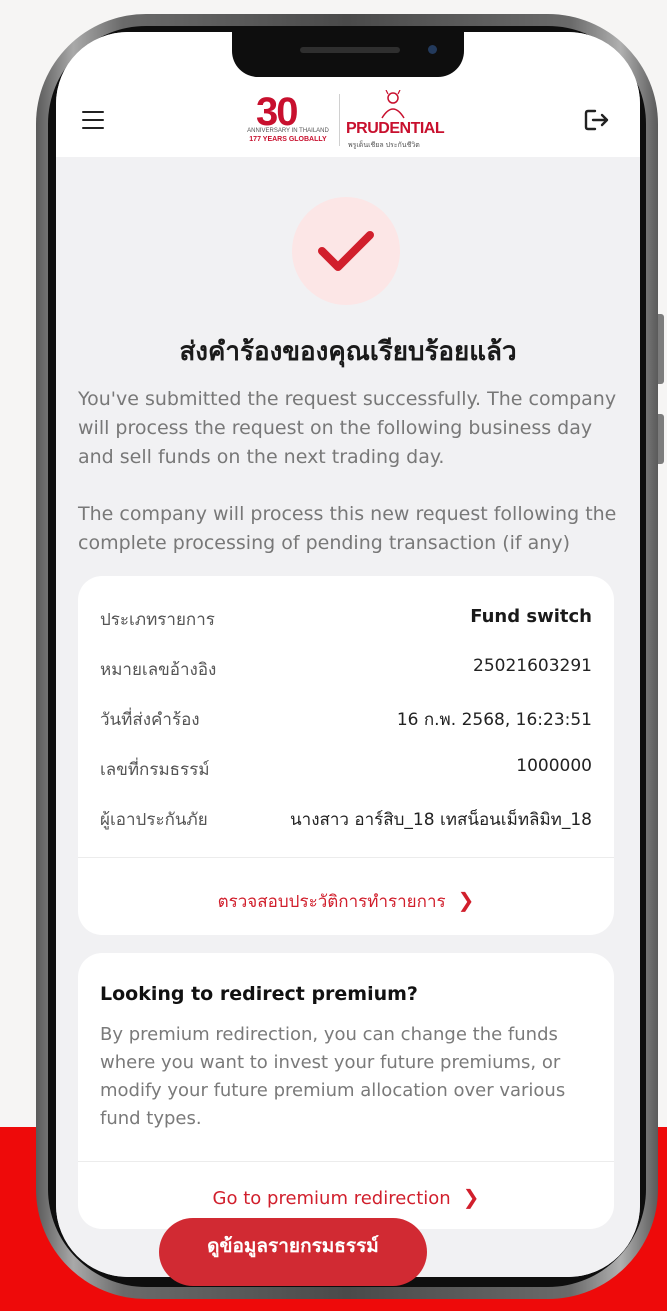  I want to click on detail-row: ประเภทรายการ Fund switch, so click(346, 619).